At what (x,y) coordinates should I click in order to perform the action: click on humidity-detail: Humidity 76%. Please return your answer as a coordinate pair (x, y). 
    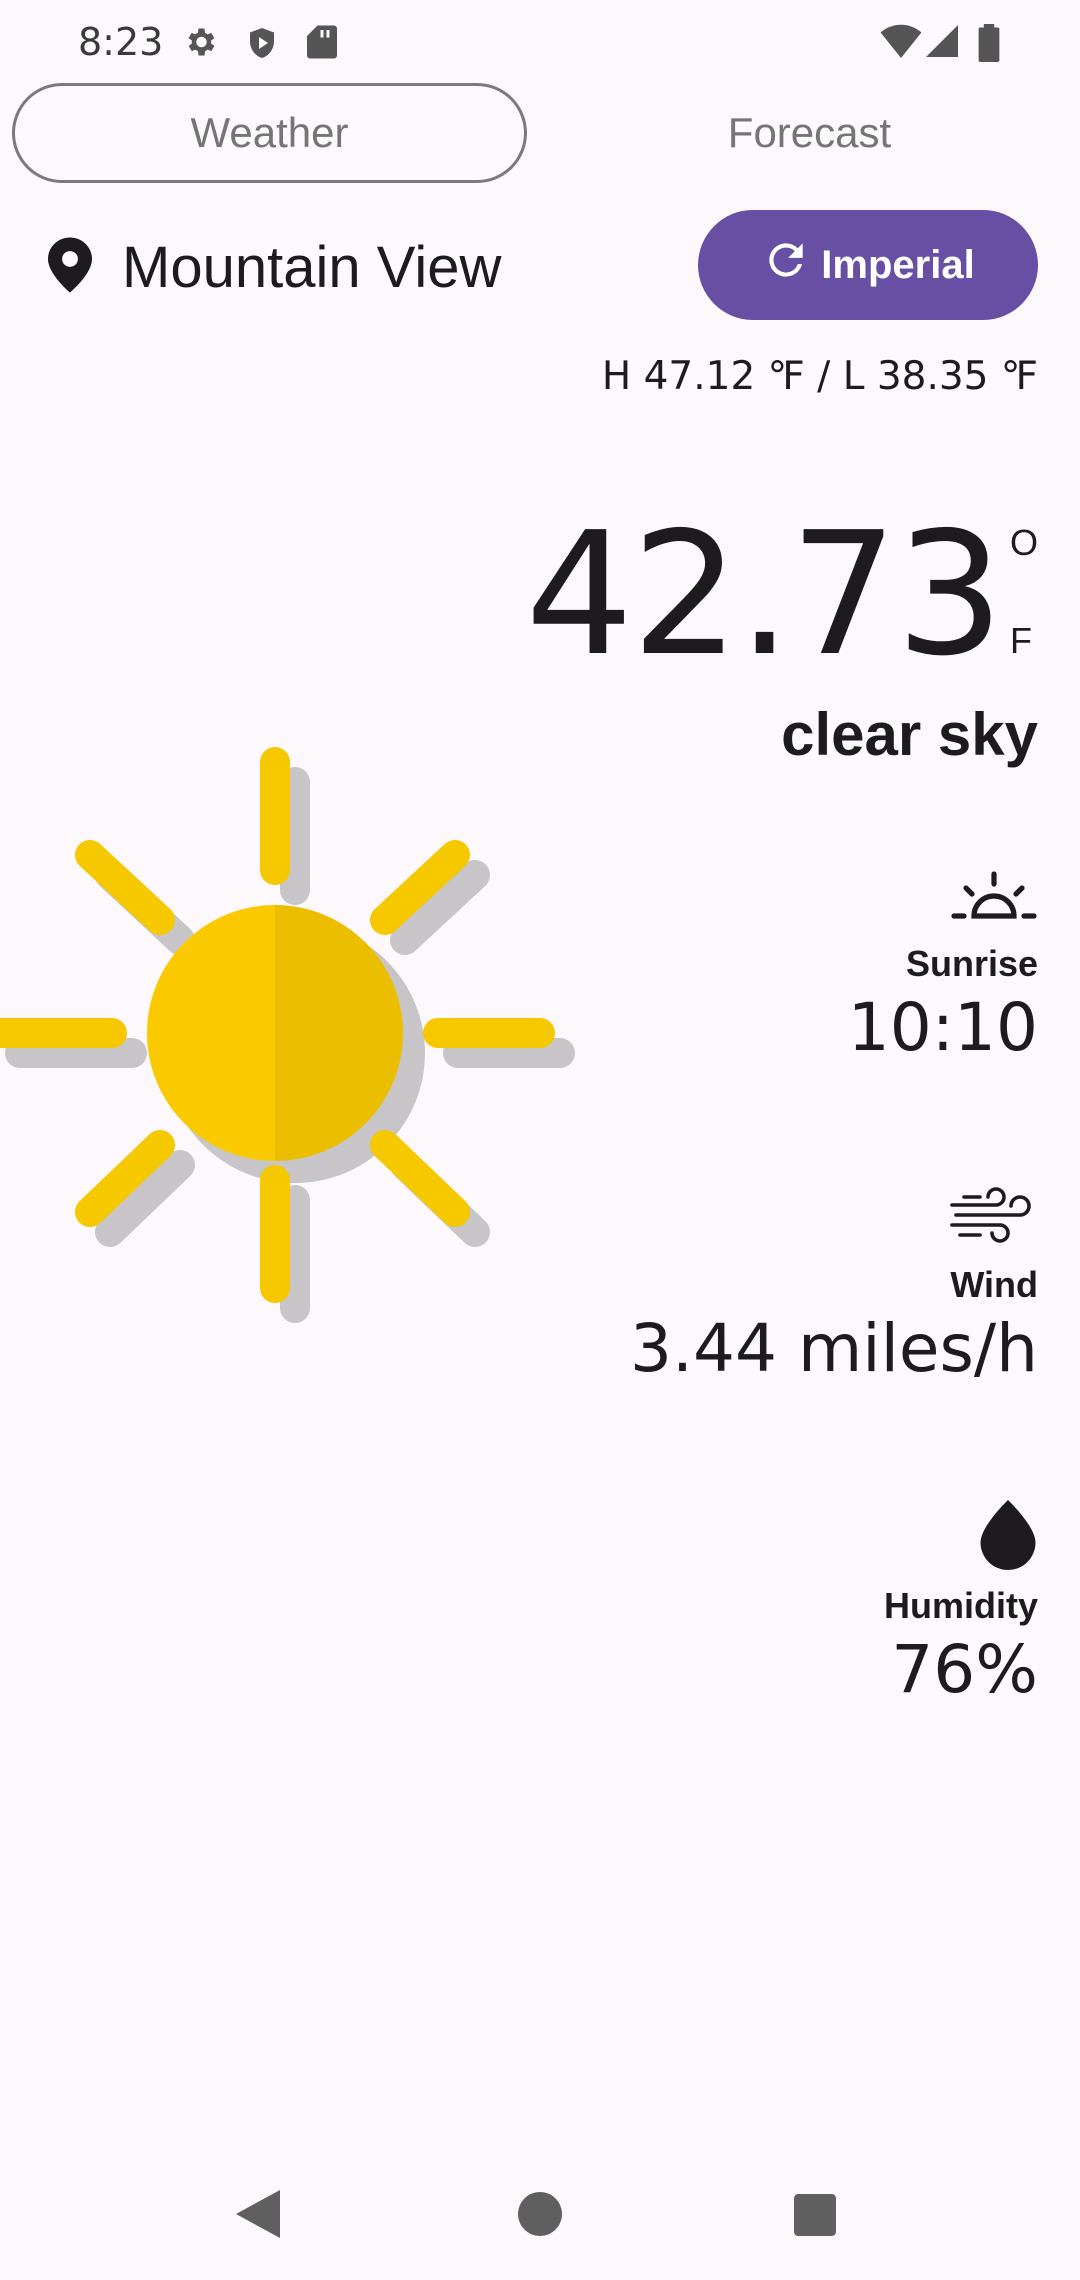
    Looking at the image, I should click on (961, 1604).